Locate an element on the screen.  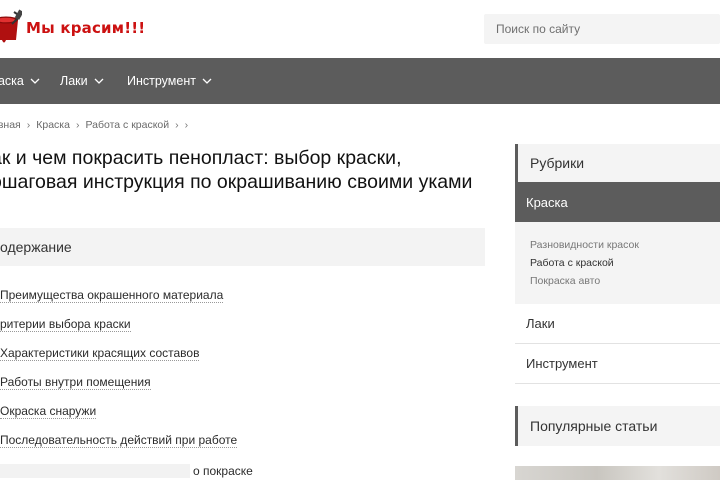
obscured-text is located at coordinates (95, 471).